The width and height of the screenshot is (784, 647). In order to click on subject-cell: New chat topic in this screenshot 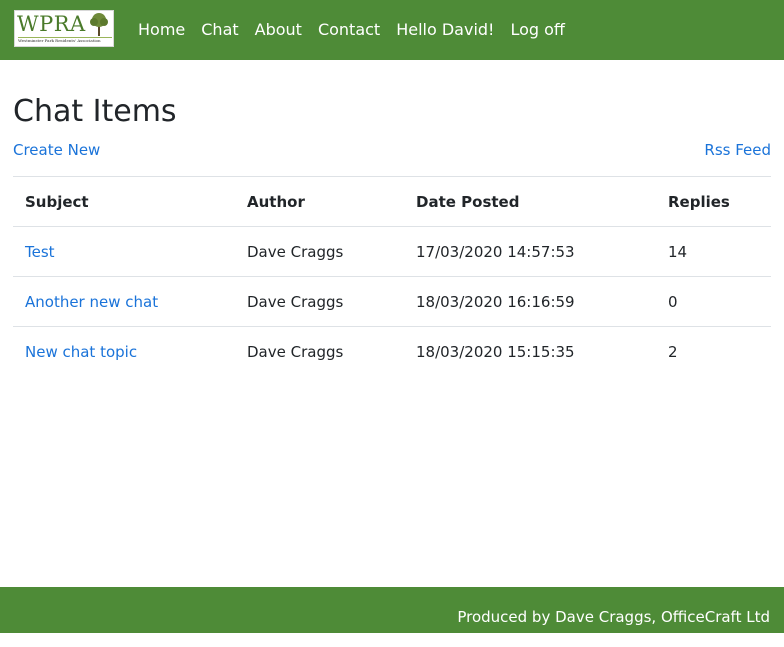, I will do `click(124, 351)`.